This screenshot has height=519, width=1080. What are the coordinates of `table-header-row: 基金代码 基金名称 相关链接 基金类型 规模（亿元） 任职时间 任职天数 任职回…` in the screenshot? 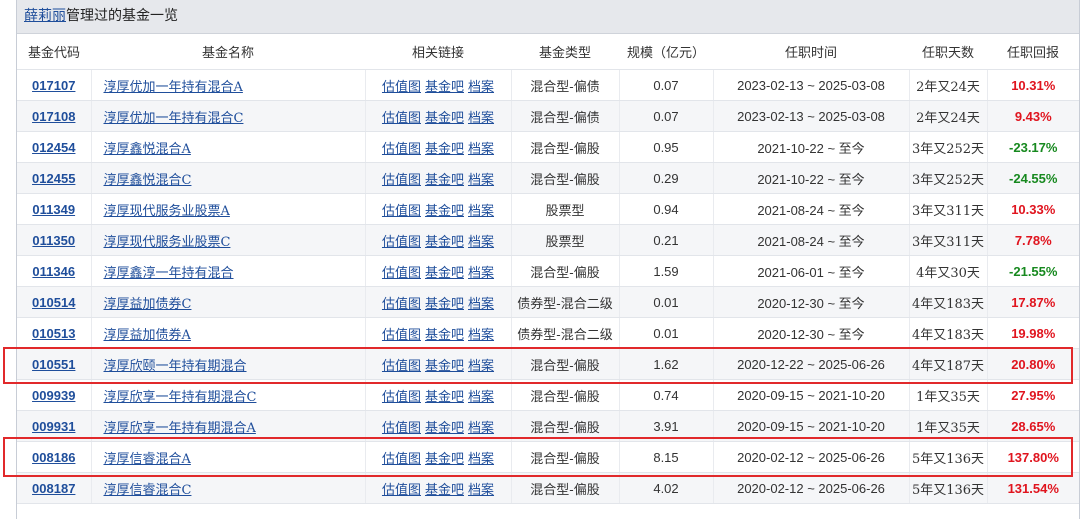 It's located at (548, 52).